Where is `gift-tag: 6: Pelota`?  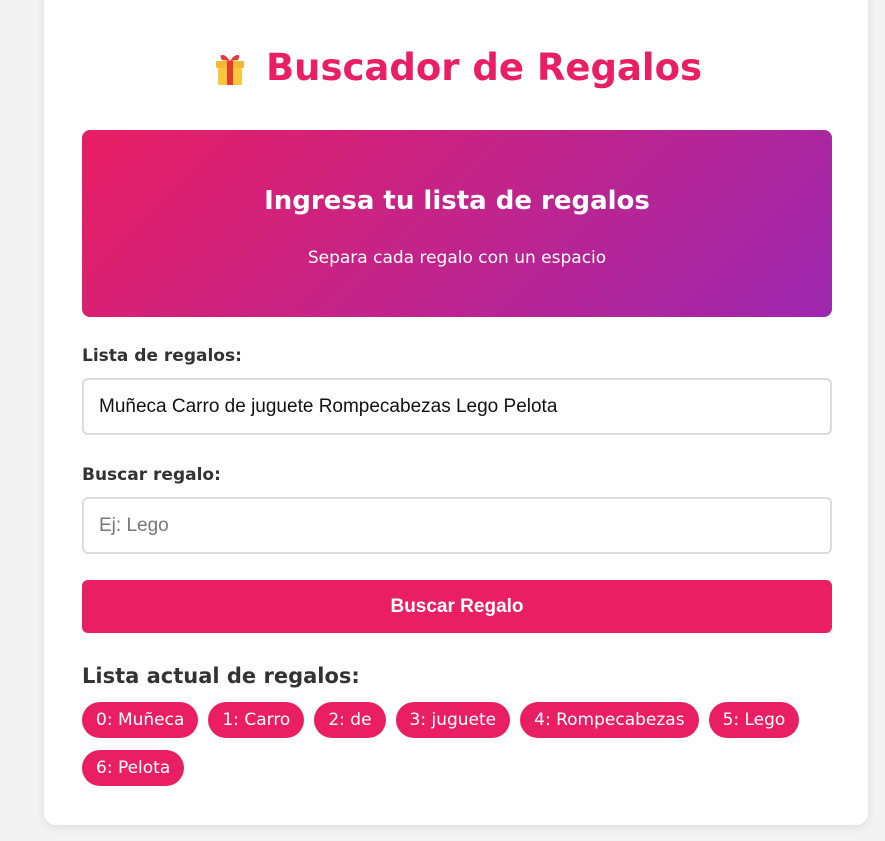
gift-tag: 6: Pelota is located at coordinates (133, 768).